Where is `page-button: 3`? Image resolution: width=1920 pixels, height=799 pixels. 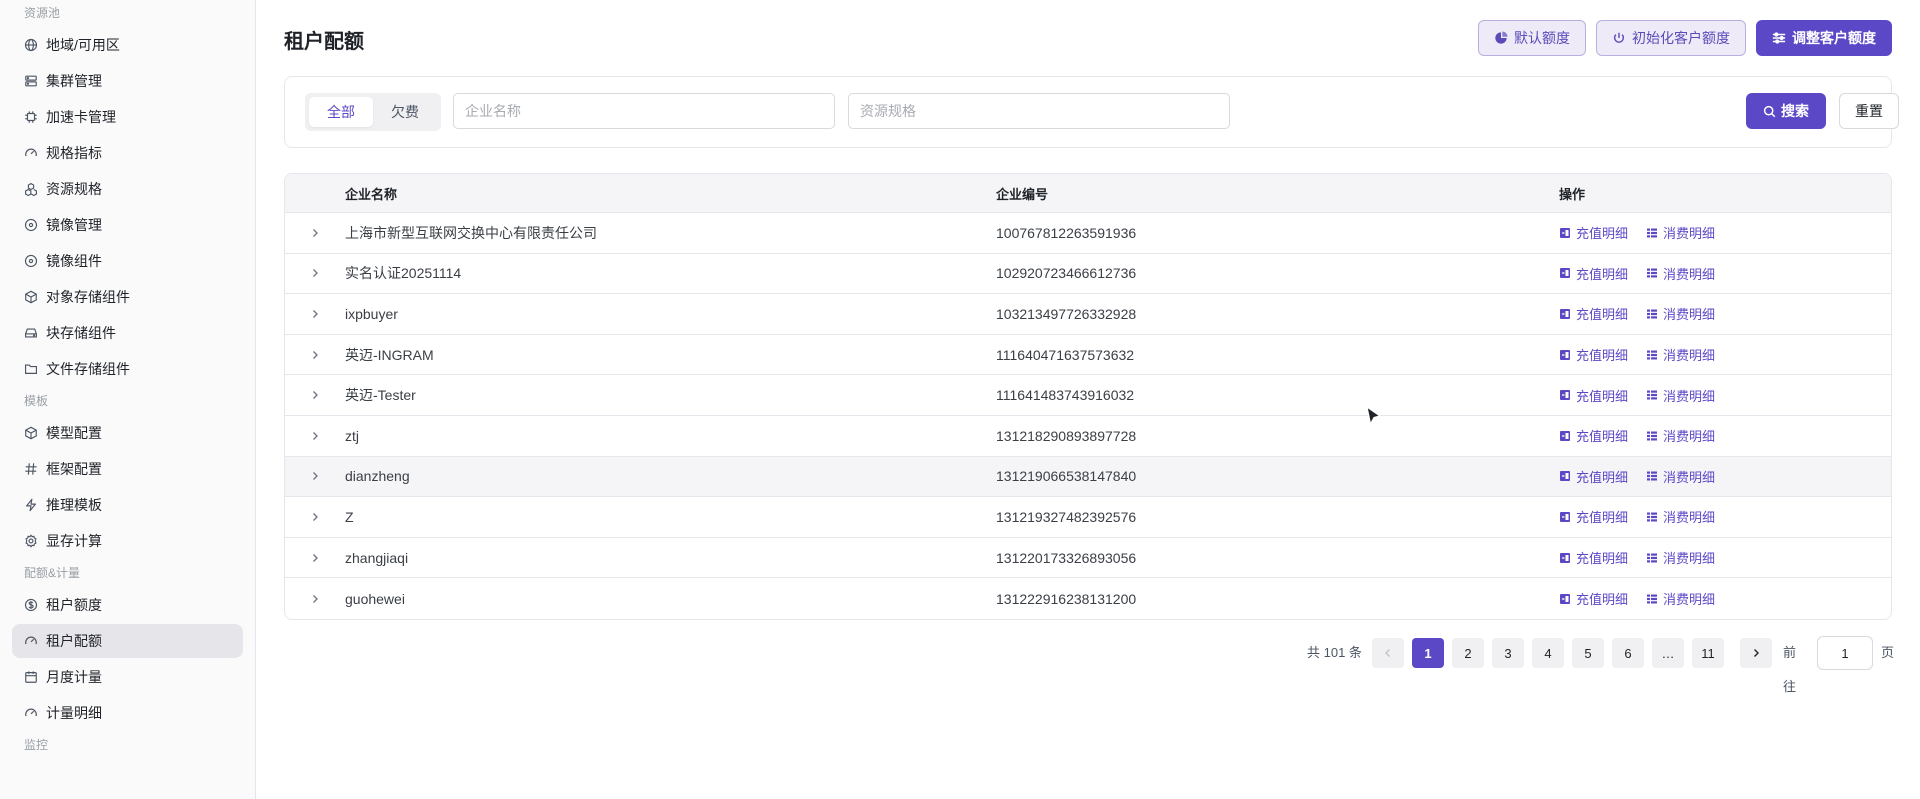 page-button: 3 is located at coordinates (1508, 653).